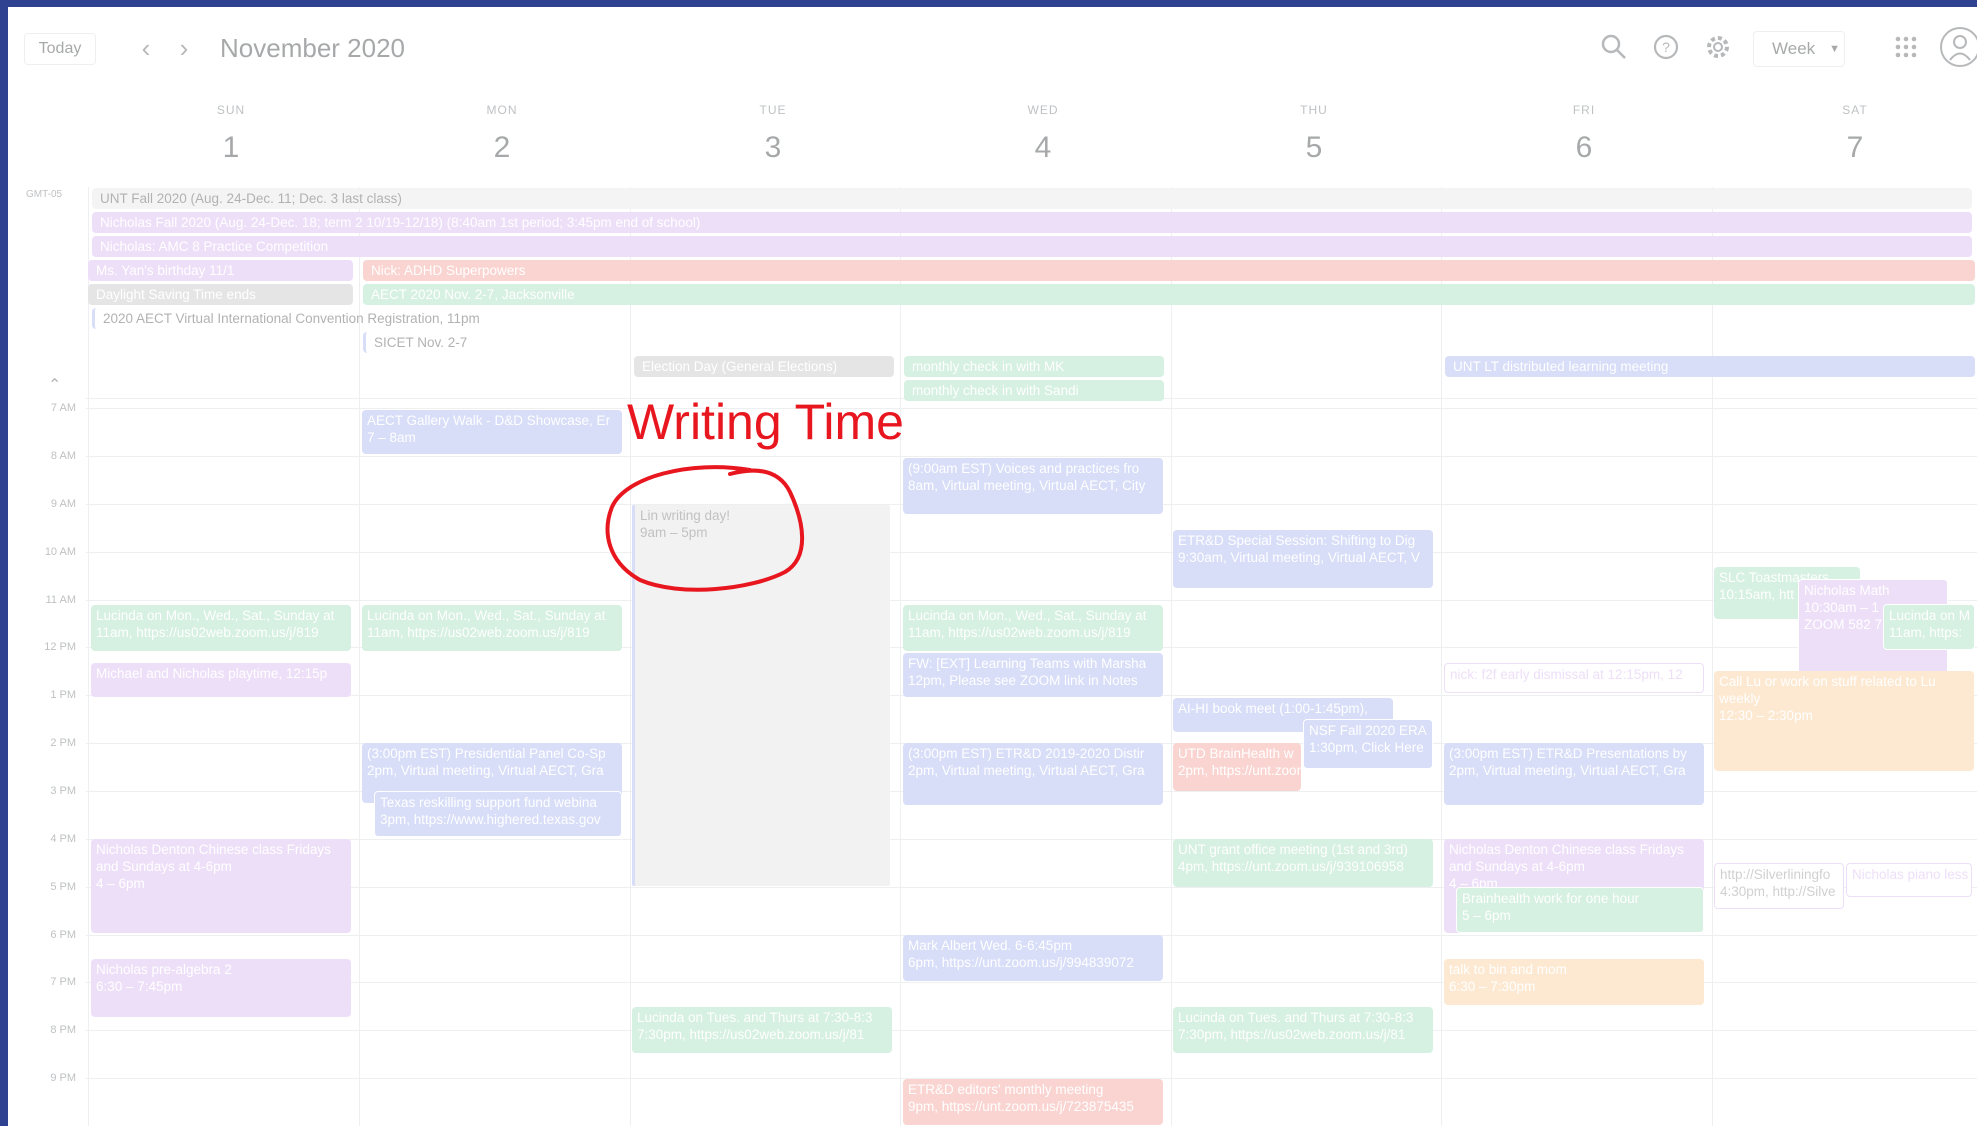 This screenshot has height=1126, width=1977. What do you see at coordinates (1909, 880) in the screenshot?
I see `calendar-event: Nicholas piano less` at bounding box center [1909, 880].